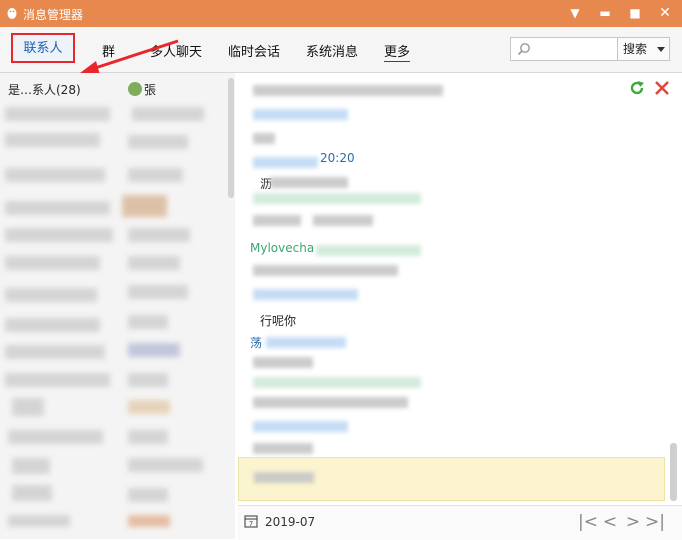  I want to click on date-label: 2019-07, so click(290, 522).